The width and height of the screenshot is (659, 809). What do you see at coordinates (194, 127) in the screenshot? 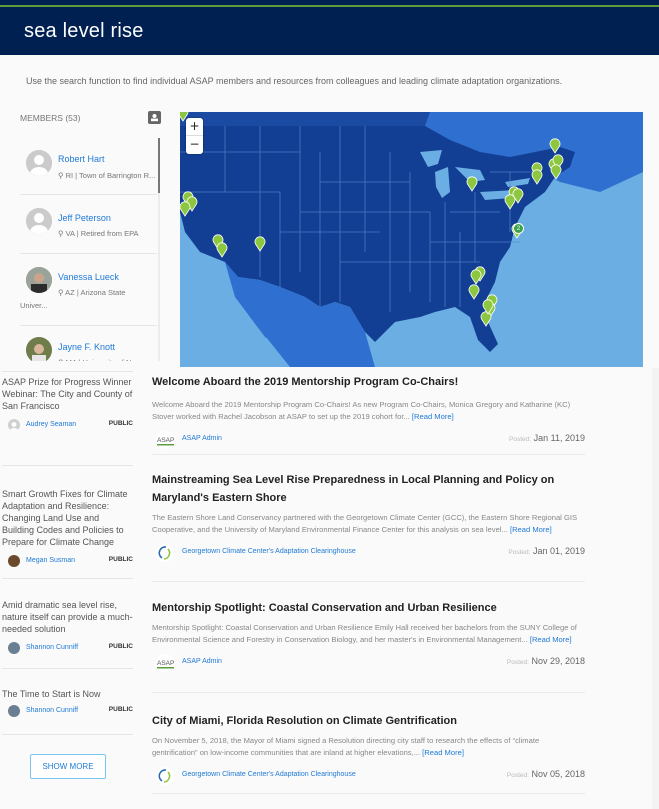
I see `zoom-in-button: +` at bounding box center [194, 127].